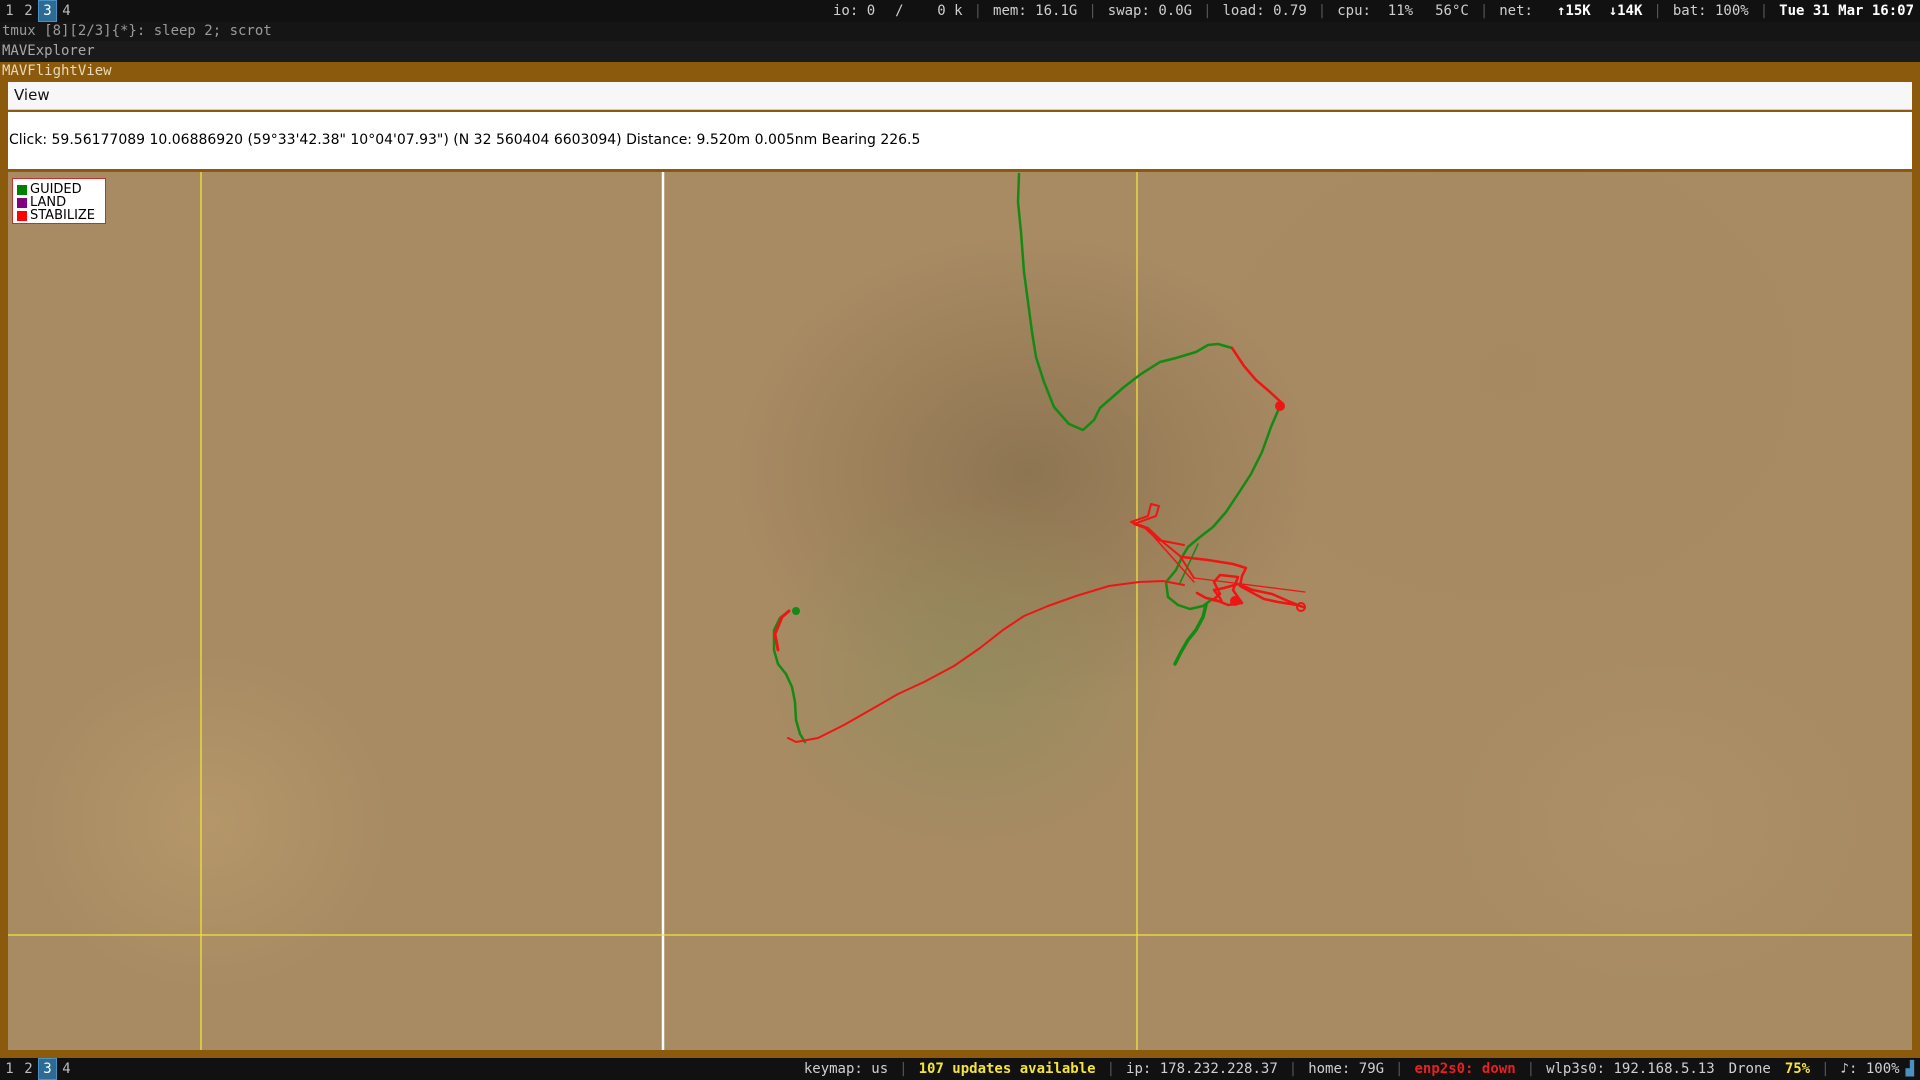  I want to click on cpu-status: cpu: 11%, so click(1375, 11).